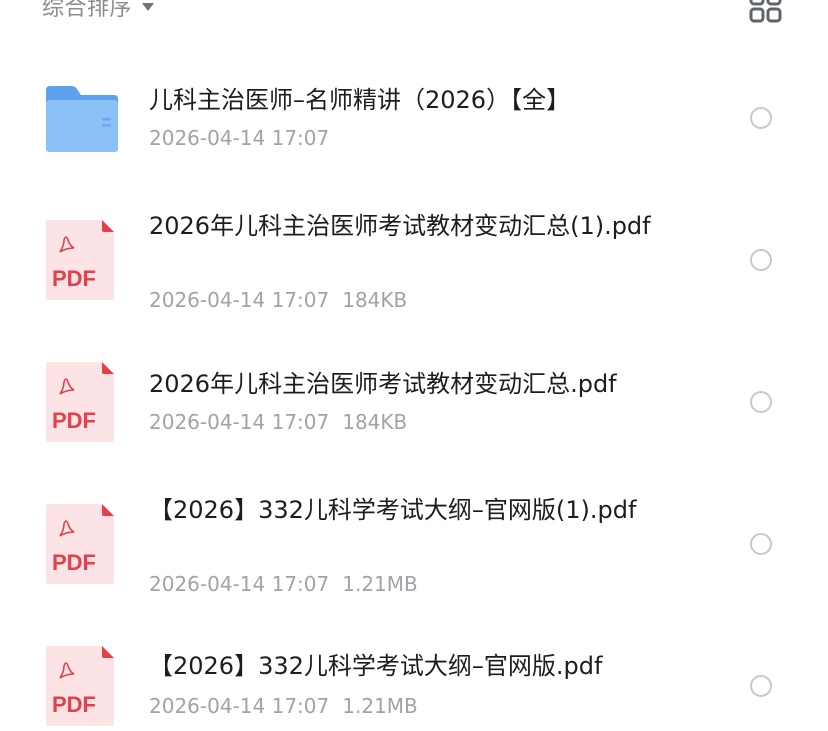 This screenshot has height=731, width=828. What do you see at coordinates (87, 10) in the screenshot?
I see `sort-label: 综合排序` at bounding box center [87, 10].